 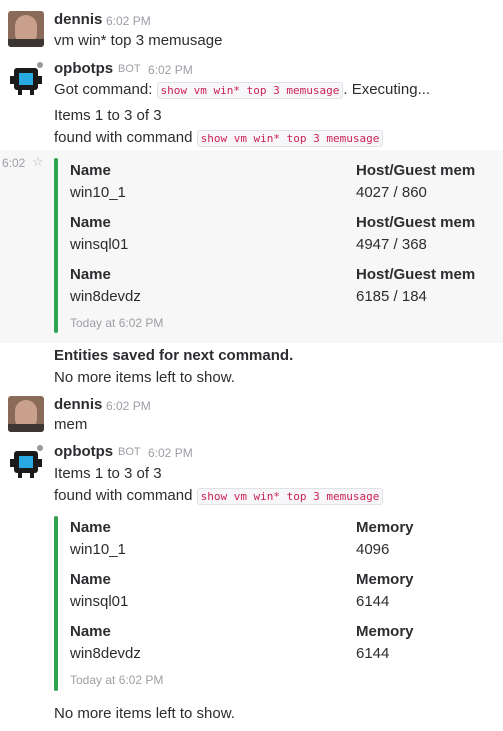 What do you see at coordinates (105, 89) in the screenshot?
I see `text-prefix: Got command:` at bounding box center [105, 89].